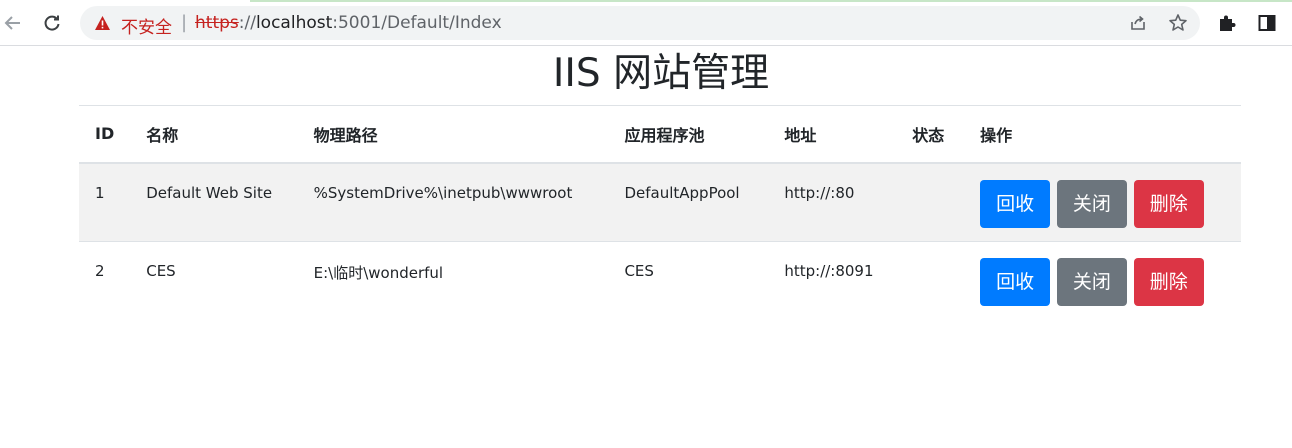  I want to click on share-icon, so click(1138, 23).